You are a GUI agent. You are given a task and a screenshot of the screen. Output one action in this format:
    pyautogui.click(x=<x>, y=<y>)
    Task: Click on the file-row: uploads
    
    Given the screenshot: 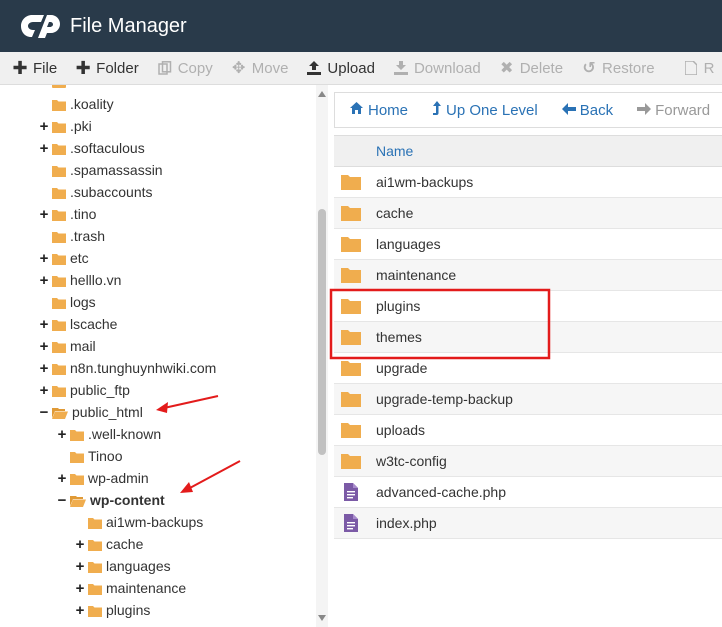 What is the action you would take?
    pyautogui.click(x=528, y=430)
    